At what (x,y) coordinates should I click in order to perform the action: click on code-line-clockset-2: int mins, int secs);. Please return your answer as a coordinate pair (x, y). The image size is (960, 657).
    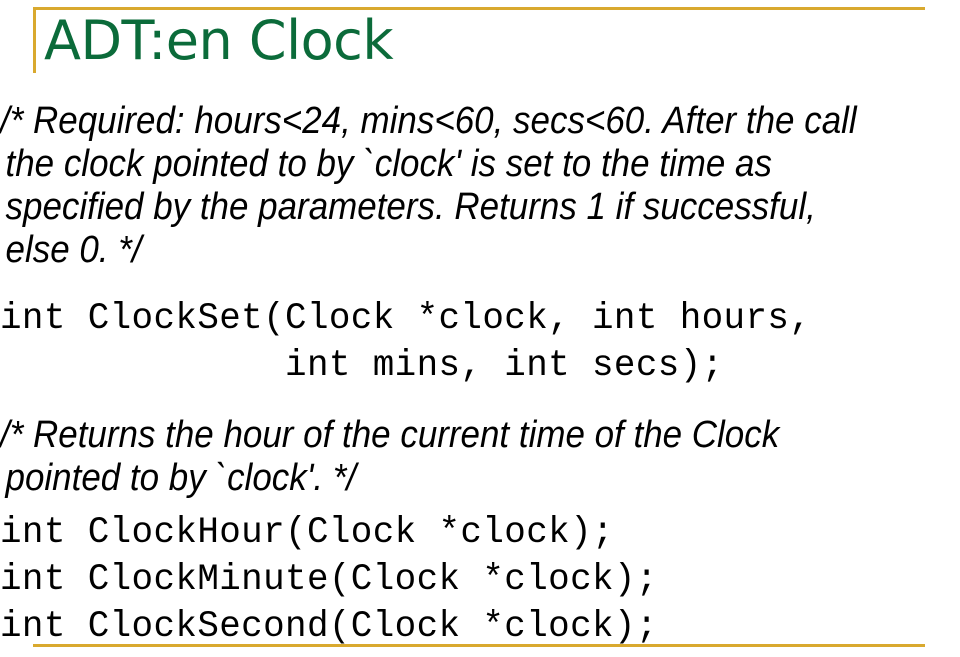
    Looking at the image, I should click on (362, 366).